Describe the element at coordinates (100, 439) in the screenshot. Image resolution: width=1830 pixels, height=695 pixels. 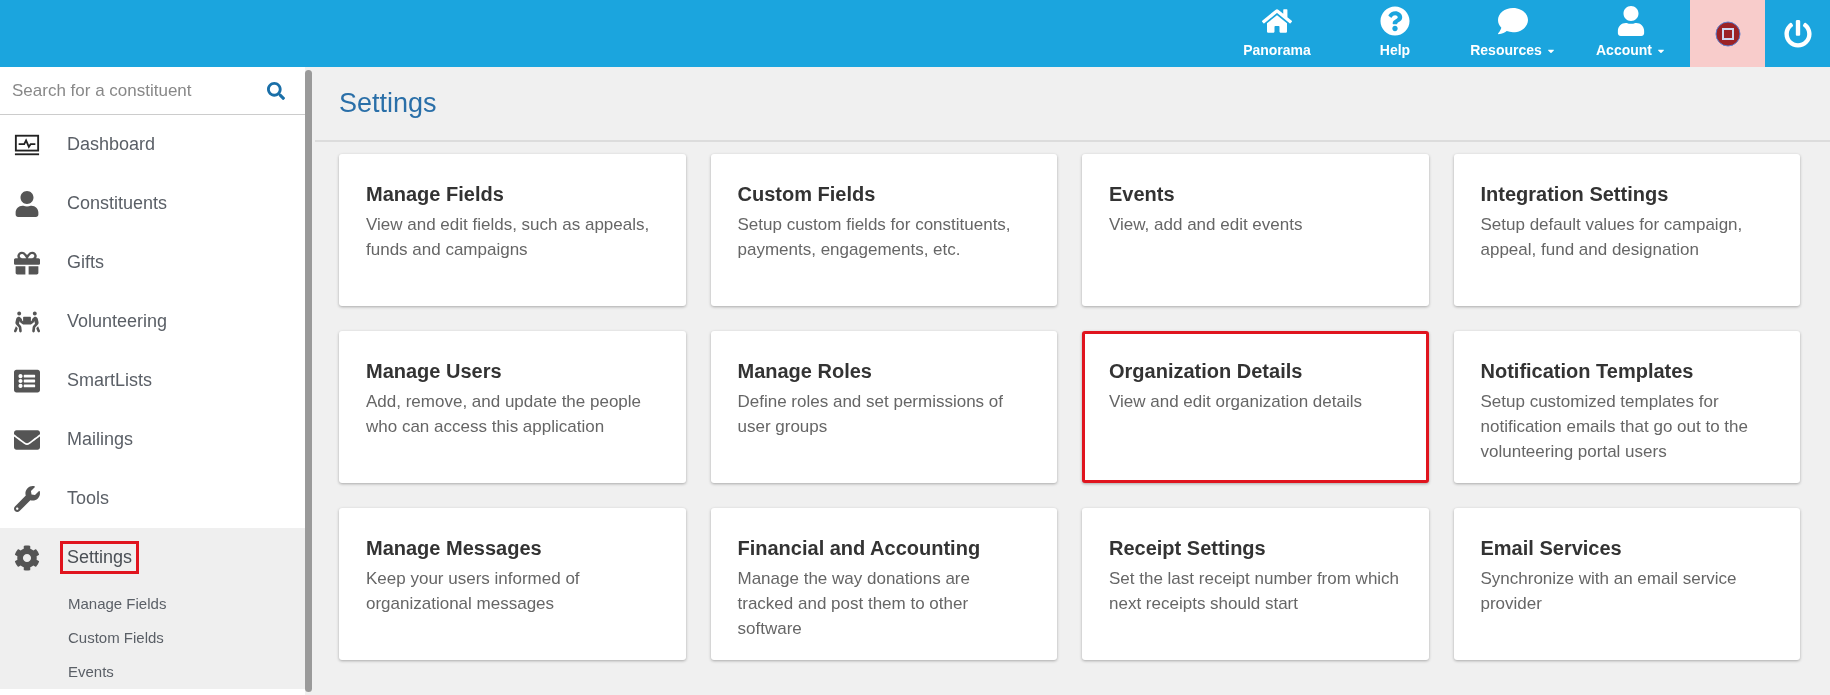
I see `nav-label: Mailings` at that location.